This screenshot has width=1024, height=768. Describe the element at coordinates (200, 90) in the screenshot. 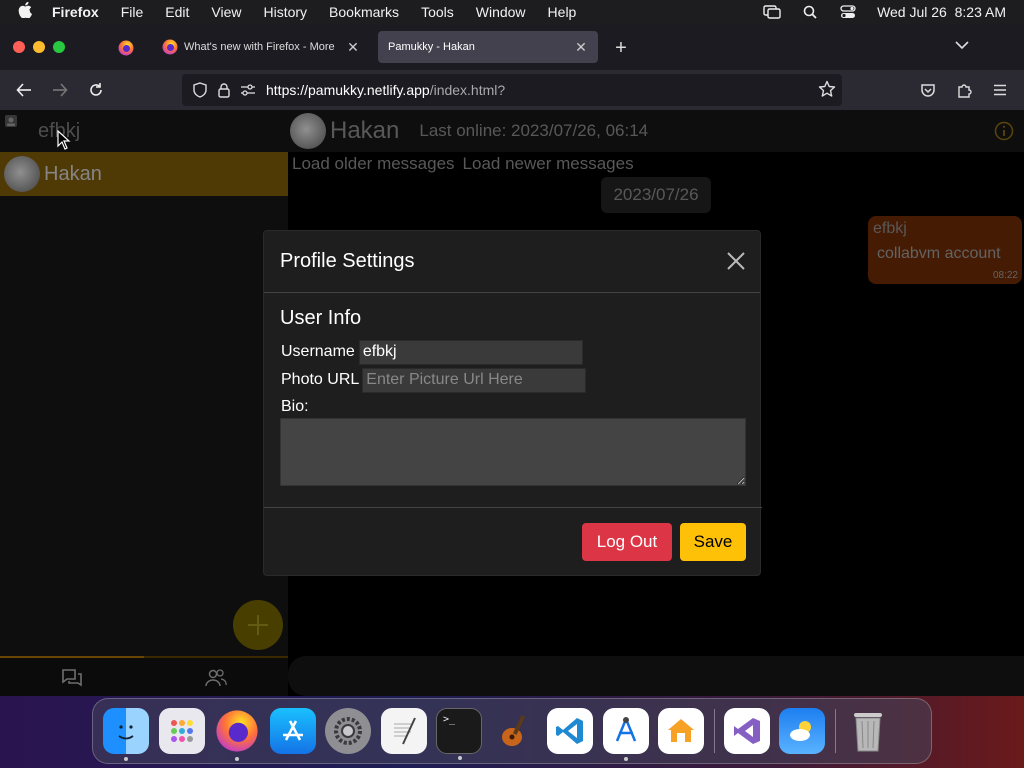

I see `tracking-protection-shield-icon` at that location.